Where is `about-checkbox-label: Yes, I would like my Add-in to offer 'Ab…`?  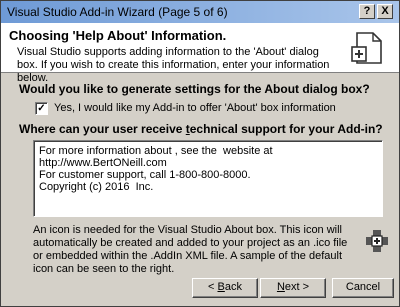
about-checkbox-label: Yes, I would like my Add-in to offer 'Ab… is located at coordinates (195, 108).